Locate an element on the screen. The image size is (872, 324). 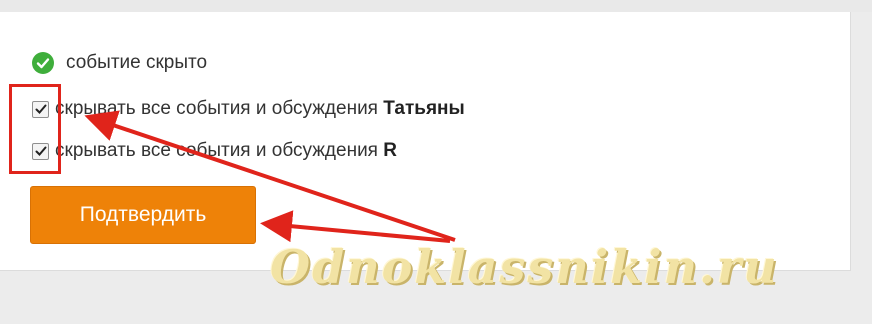
arrow-to-confirm is located at coordinates (355, 226).